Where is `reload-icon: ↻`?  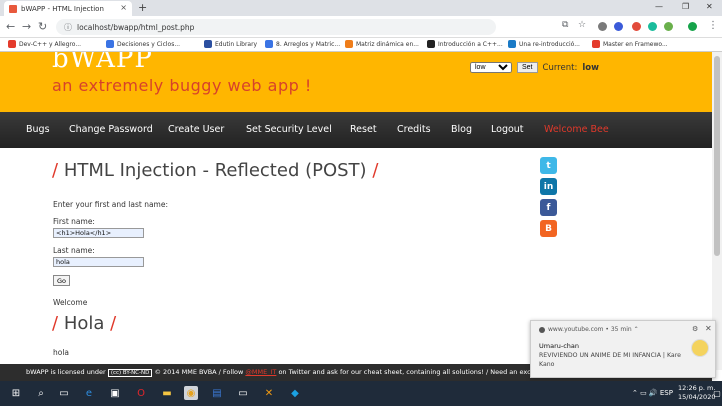 reload-icon: ↻ is located at coordinates (42, 26).